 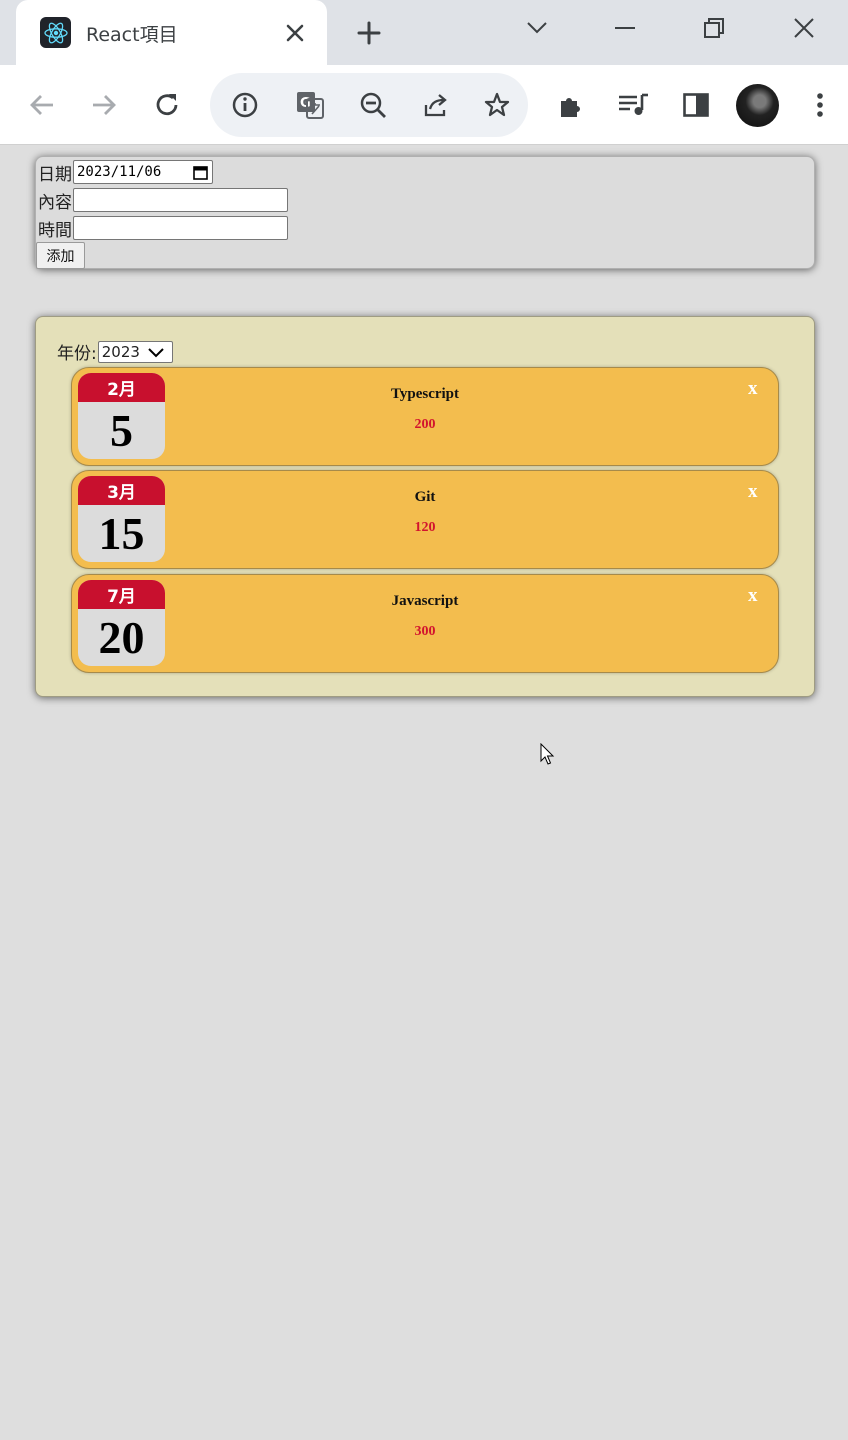 I want to click on browser-tabstrip: React項目, so click(x=424, y=32).